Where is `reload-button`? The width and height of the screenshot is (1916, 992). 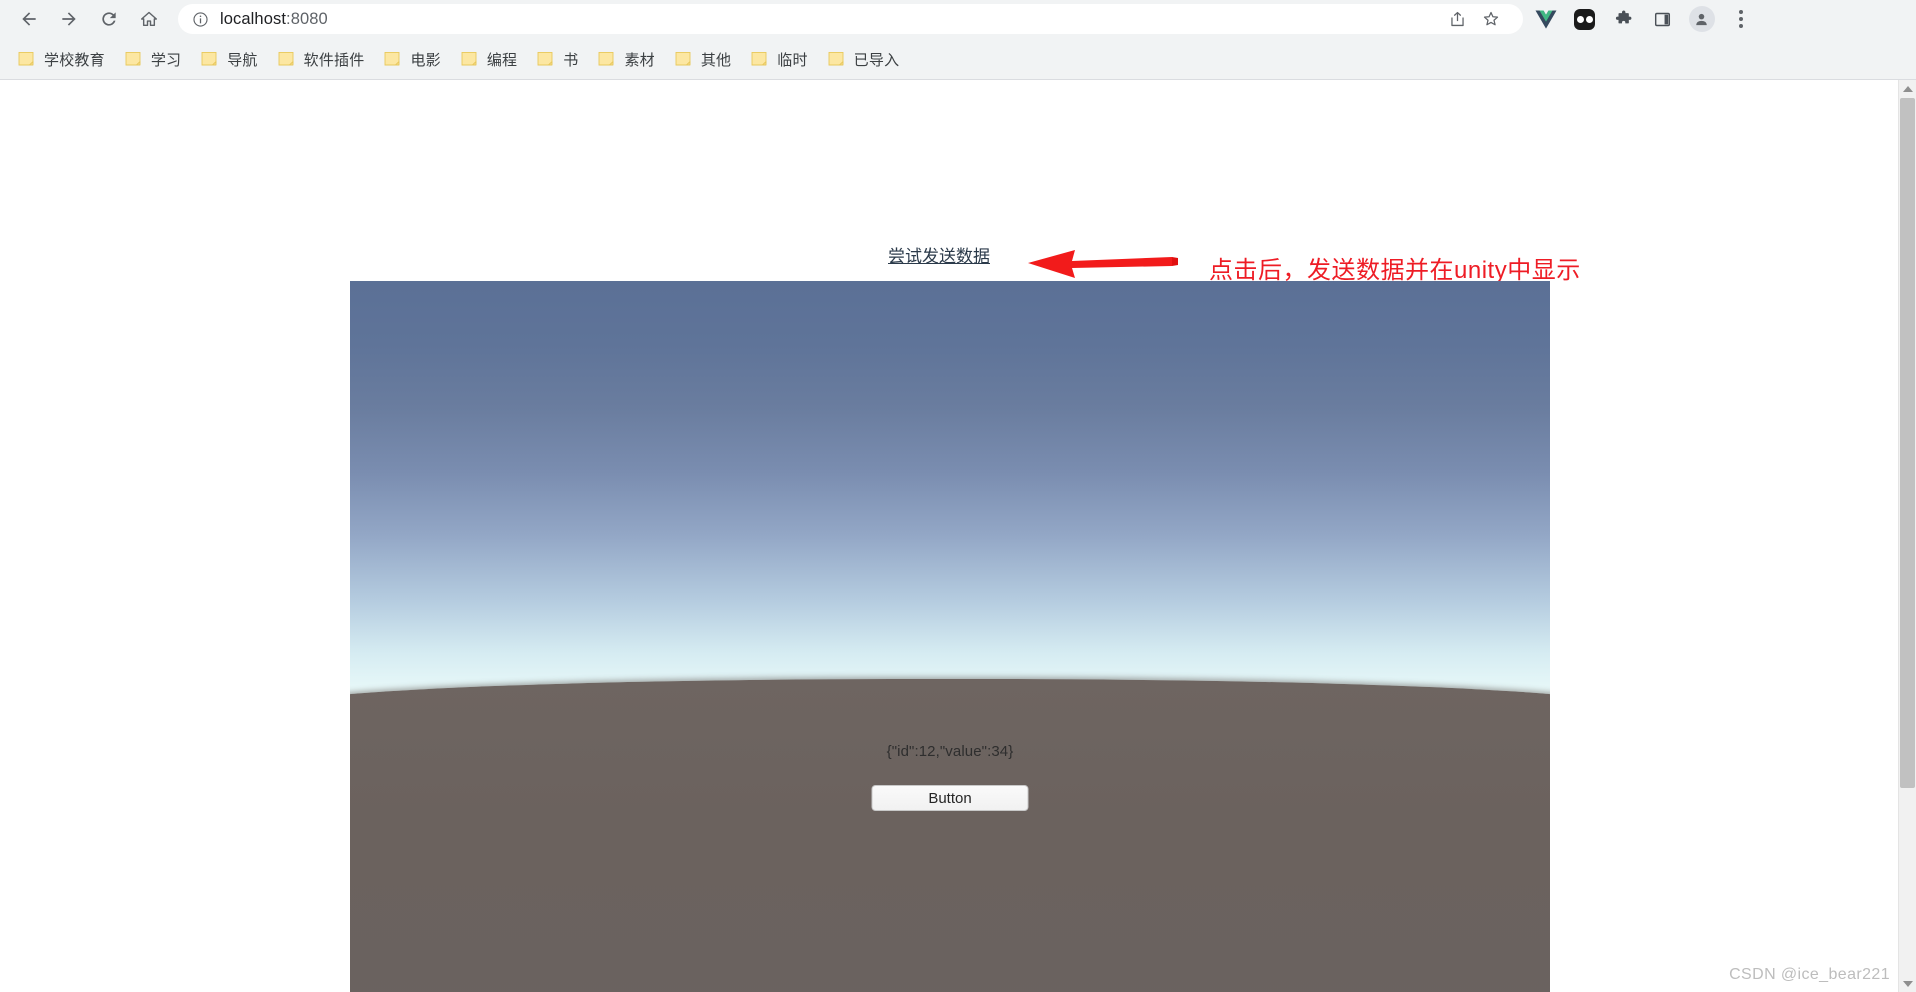 reload-button is located at coordinates (109, 19).